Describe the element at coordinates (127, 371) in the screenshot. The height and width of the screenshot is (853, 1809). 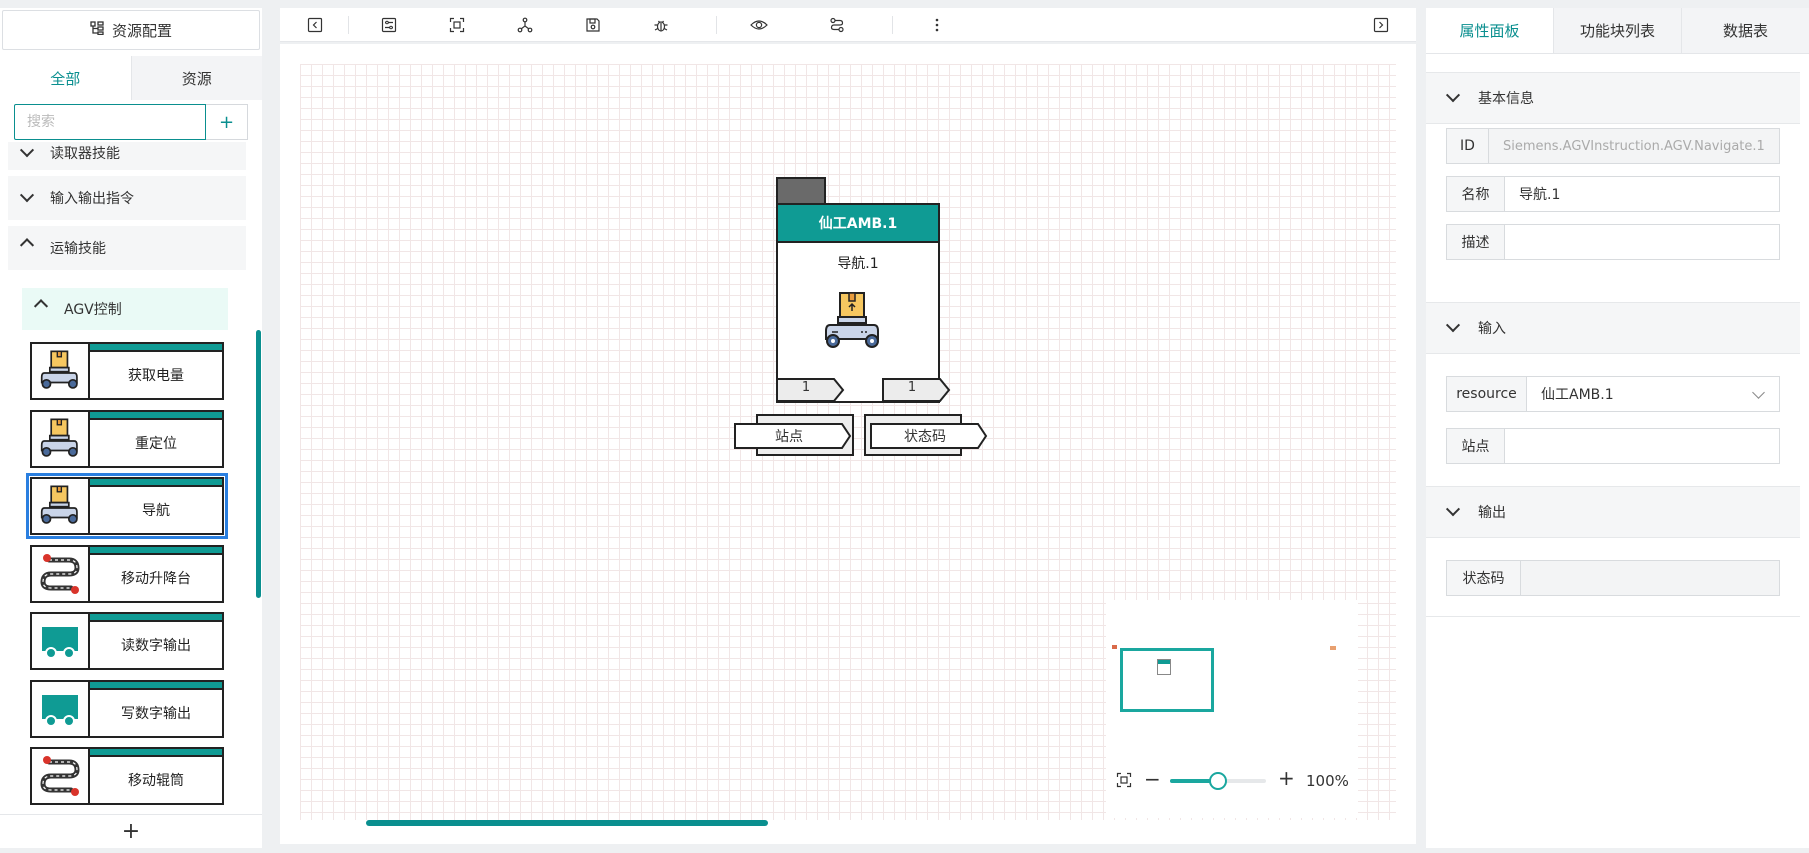
I see `function-block-item: 获取电量` at that location.